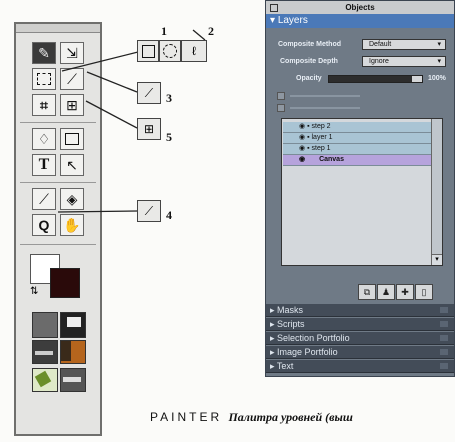 The height and width of the screenshot is (442, 455). I want to click on delete-layer-button: ▯, so click(424, 292).